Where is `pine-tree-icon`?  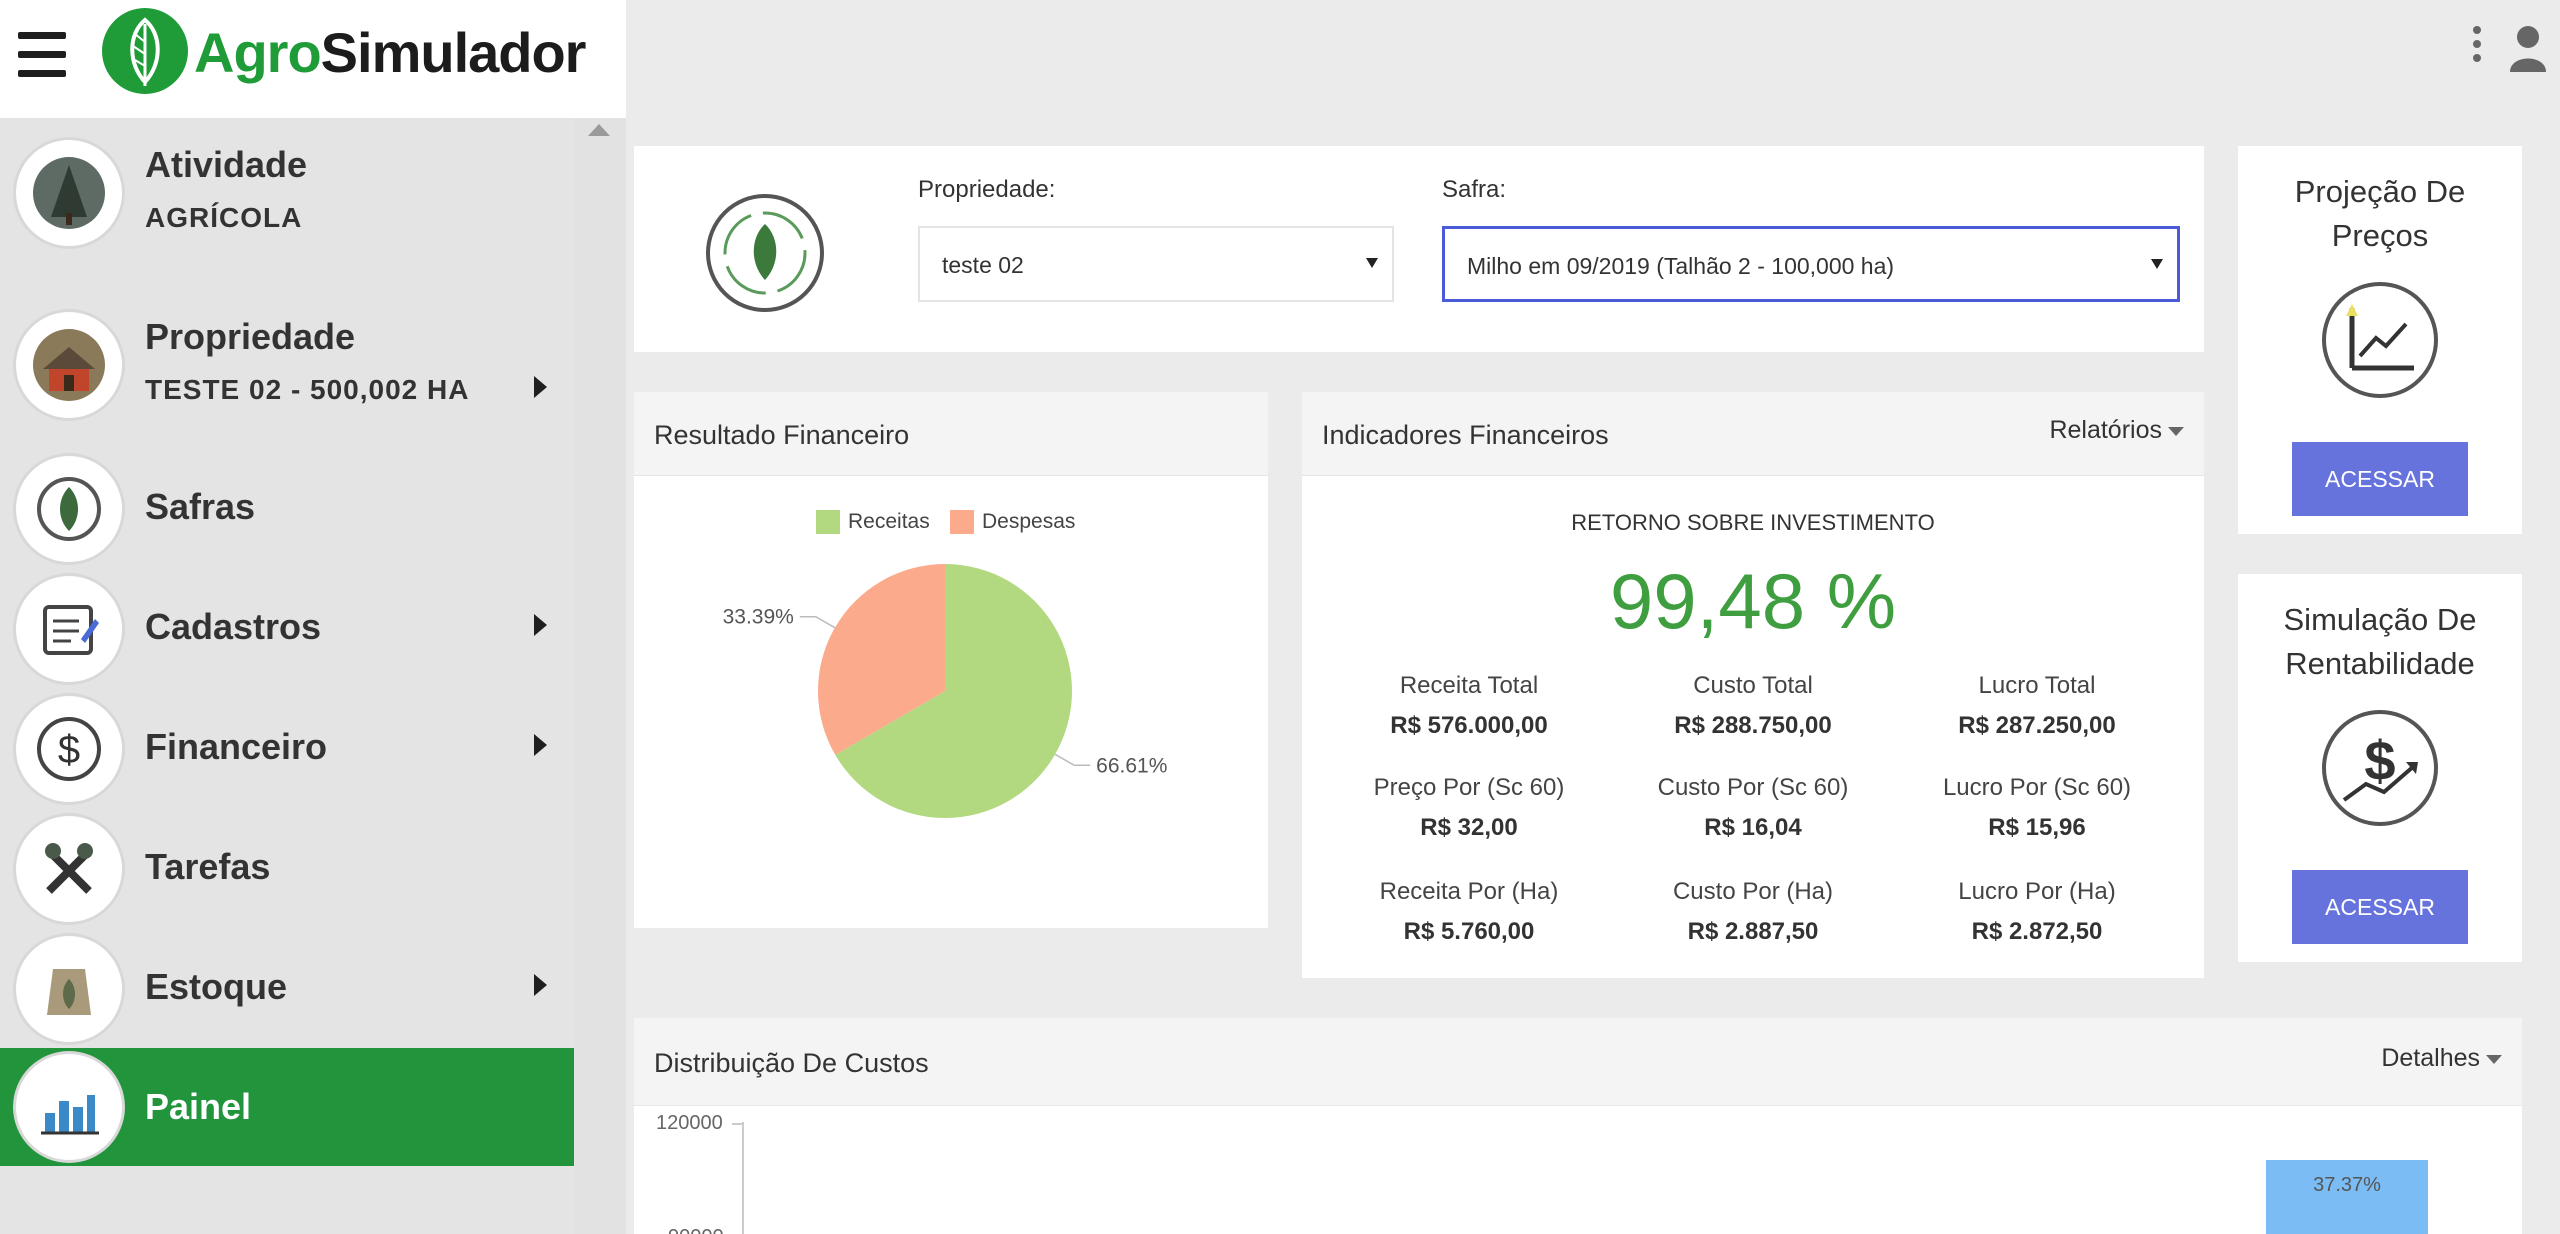
pine-tree-icon is located at coordinates (69, 193).